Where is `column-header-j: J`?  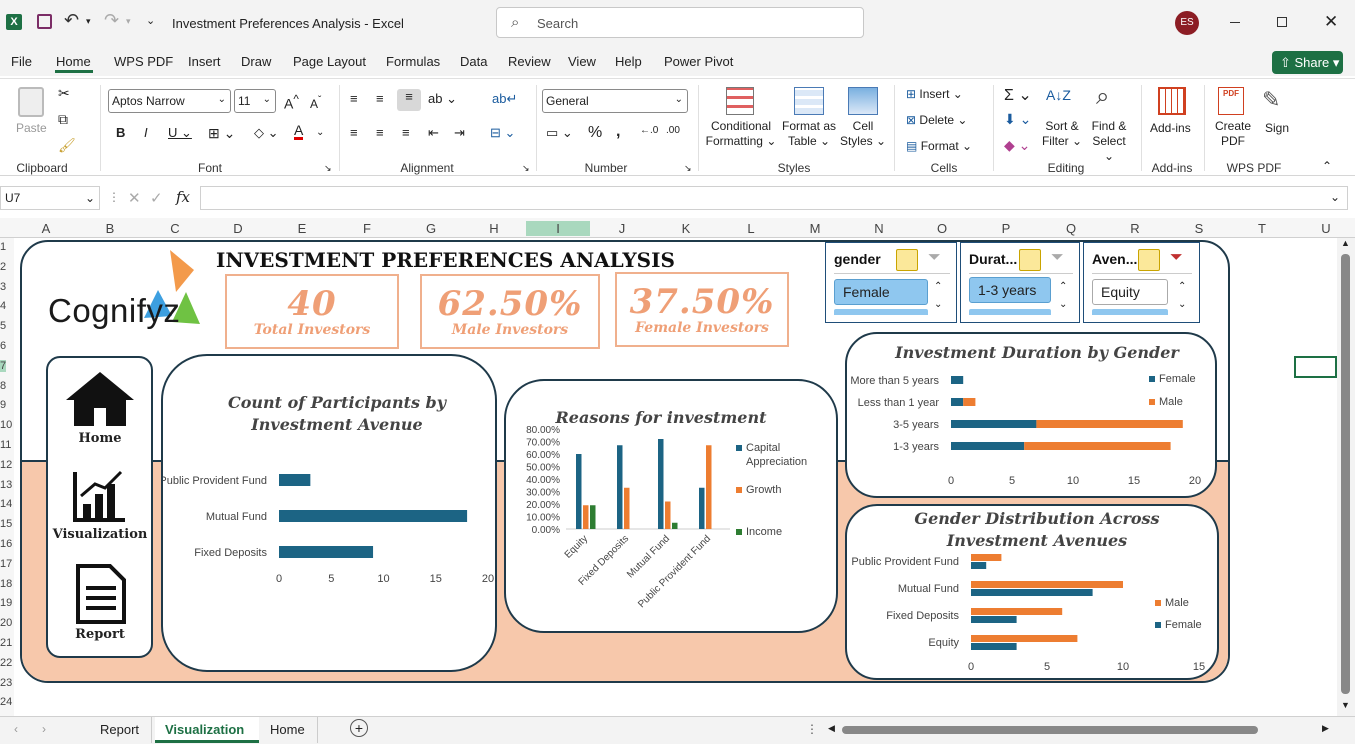 column-header-j: J is located at coordinates (622, 228).